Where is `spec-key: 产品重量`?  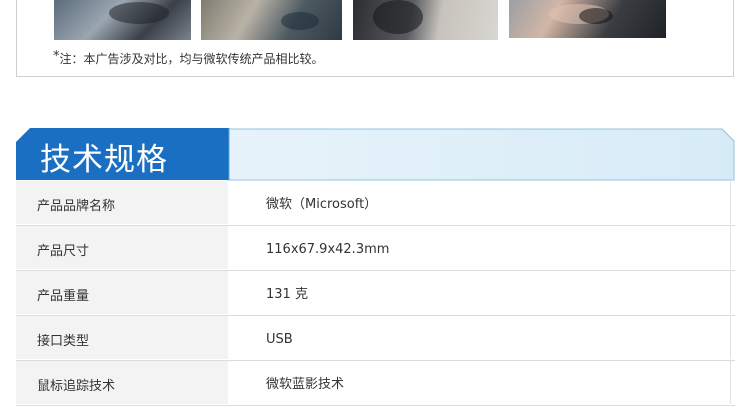
spec-key: 产品重量 is located at coordinates (122, 292).